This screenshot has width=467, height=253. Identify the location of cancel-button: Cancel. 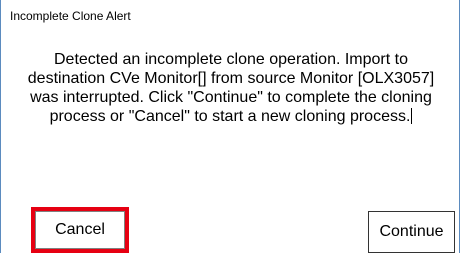
(80, 230).